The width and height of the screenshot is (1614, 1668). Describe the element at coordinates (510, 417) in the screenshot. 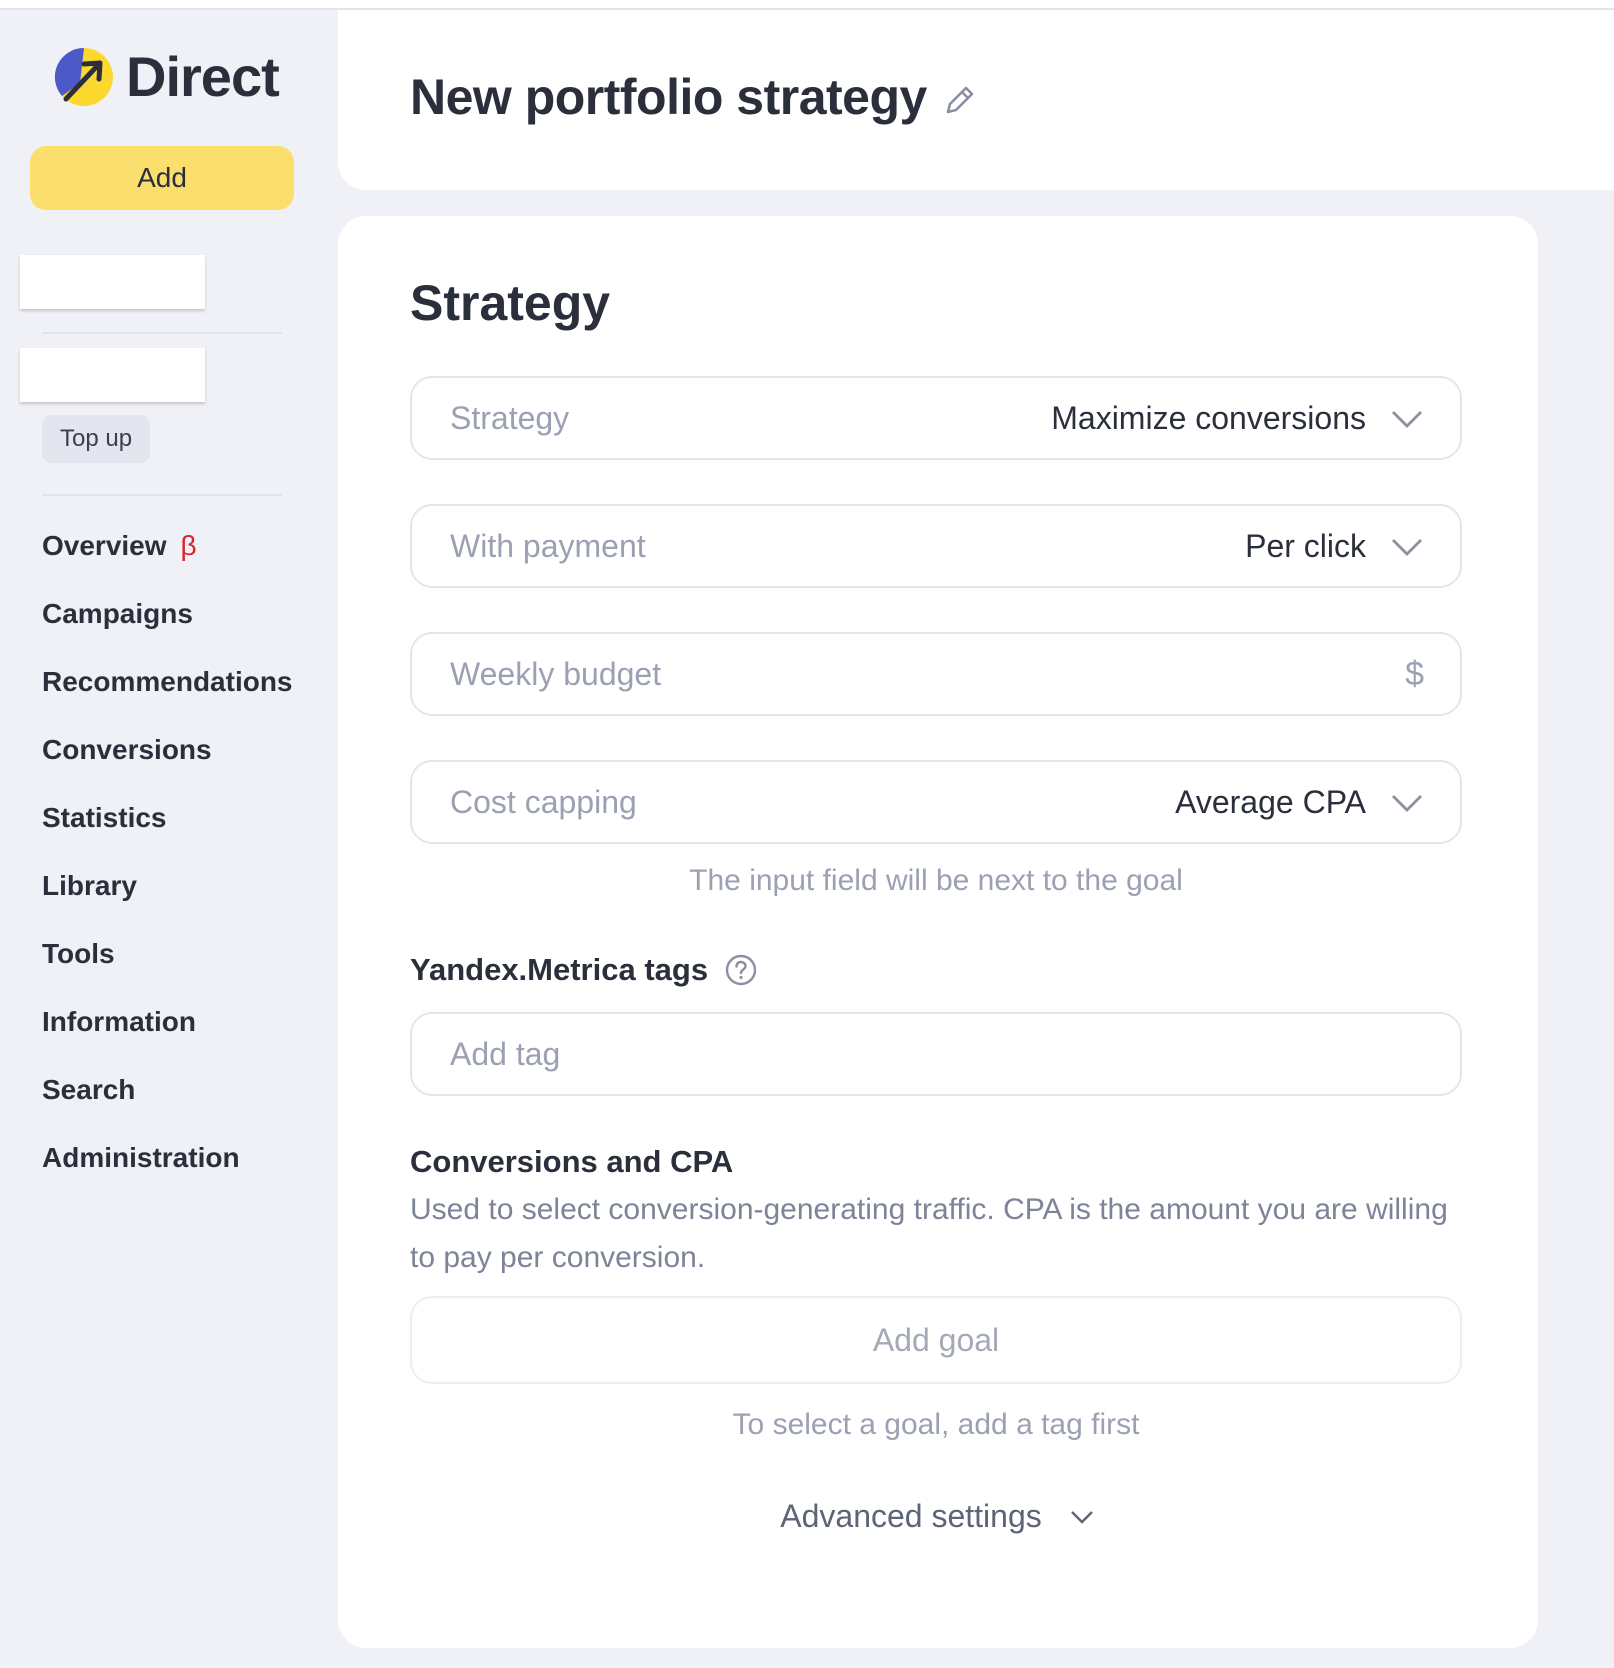

I see `field-label: Strategy` at that location.